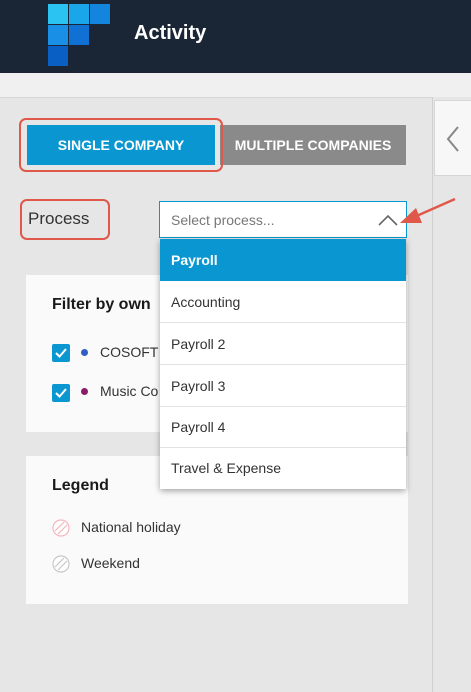 Image resolution: width=471 pixels, height=692 pixels. What do you see at coordinates (61, 564) in the screenshot?
I see `weekend-icon` at bounding box center [61, 564].